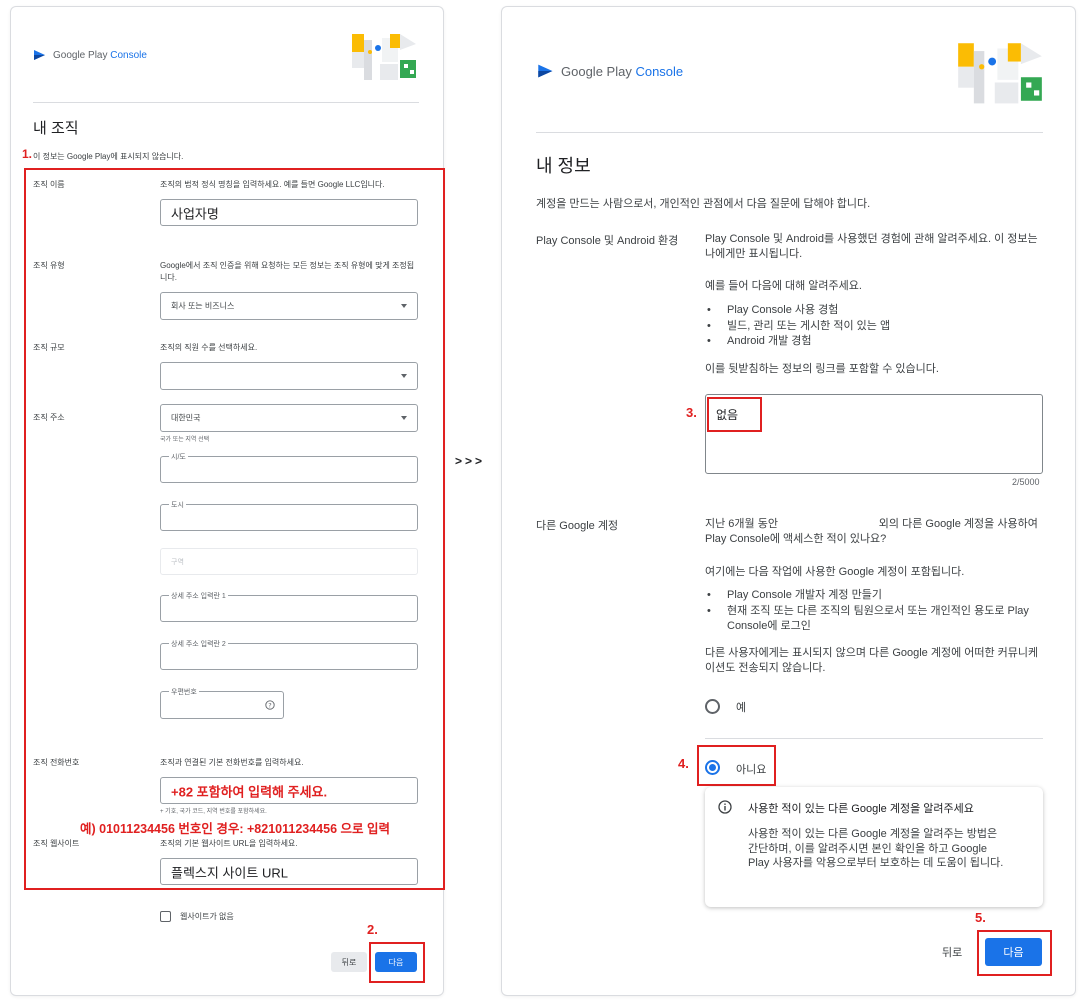  Describe the element at coordinates (229, 843) in the screenshot. I see `org-website-desc: 조직의 기본 웹사이트 URL을 입력하세요.` at that location.